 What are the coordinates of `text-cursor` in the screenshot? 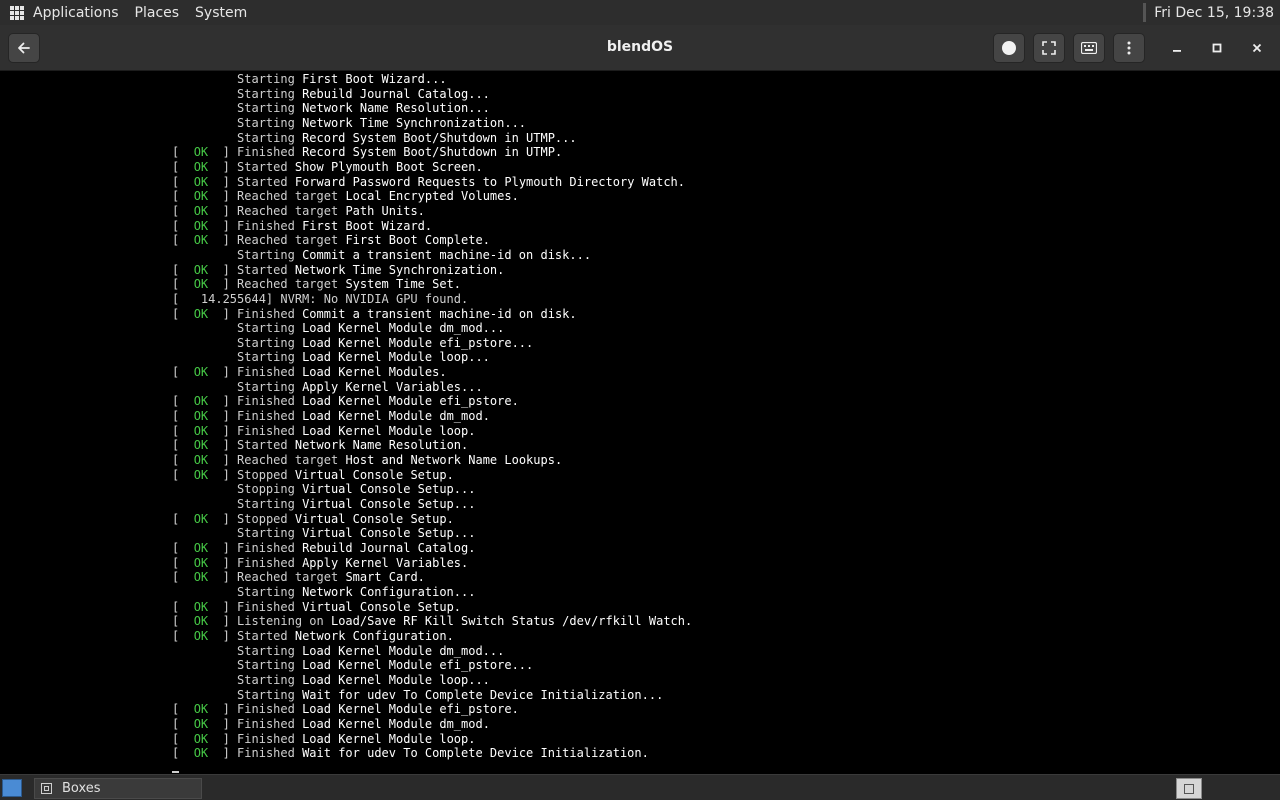 It's located at (175, 772).